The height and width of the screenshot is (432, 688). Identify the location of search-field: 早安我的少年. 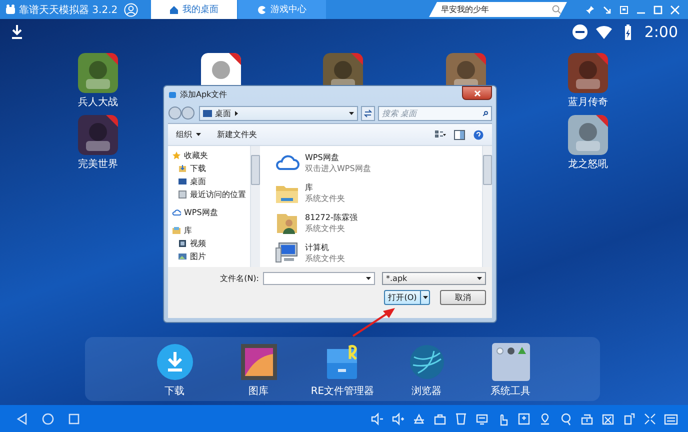
(498, 9).